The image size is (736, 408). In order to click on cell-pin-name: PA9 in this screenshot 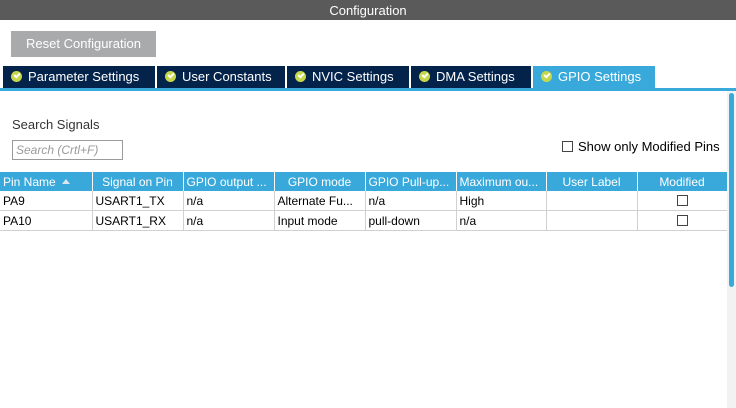, I will do `click(46, 201)`.